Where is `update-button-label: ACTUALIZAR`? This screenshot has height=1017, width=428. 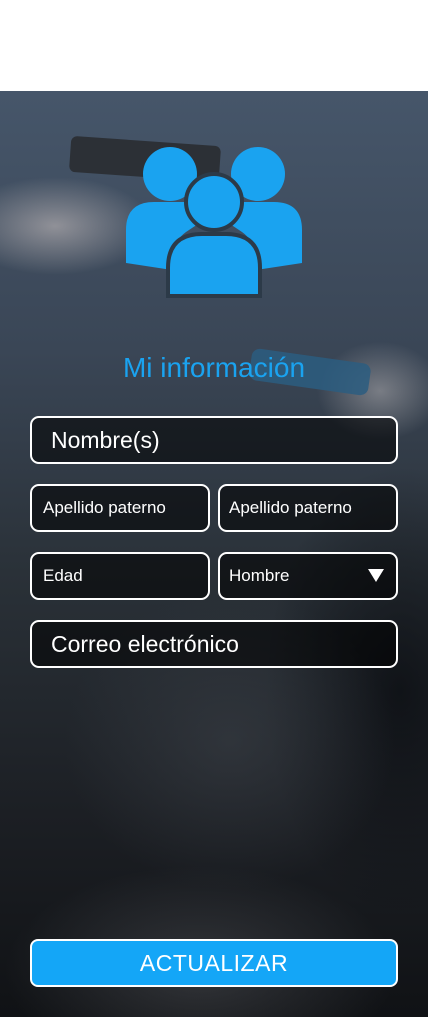
update-button-label: ACTUALIZAR is located at coordinates (214, 962).